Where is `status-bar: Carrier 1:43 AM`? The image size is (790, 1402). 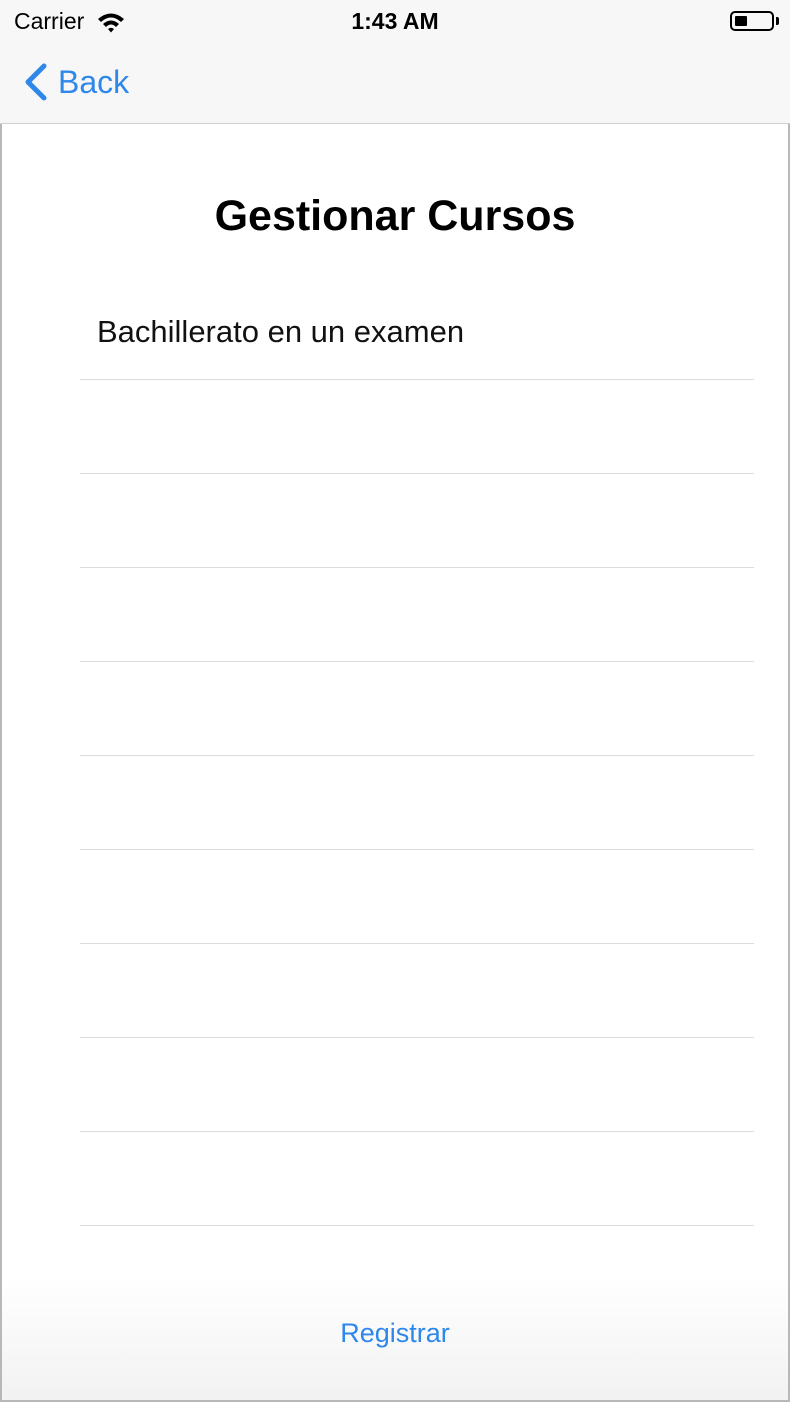 status-bar: Carrier 1:43 AM is located at coordinates (395, 22).